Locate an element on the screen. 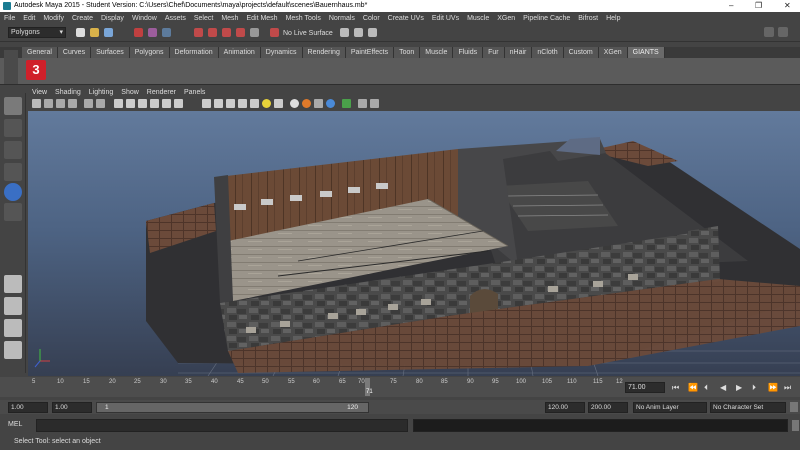  lasso-tool-icon is located at coordinates (13, 128).